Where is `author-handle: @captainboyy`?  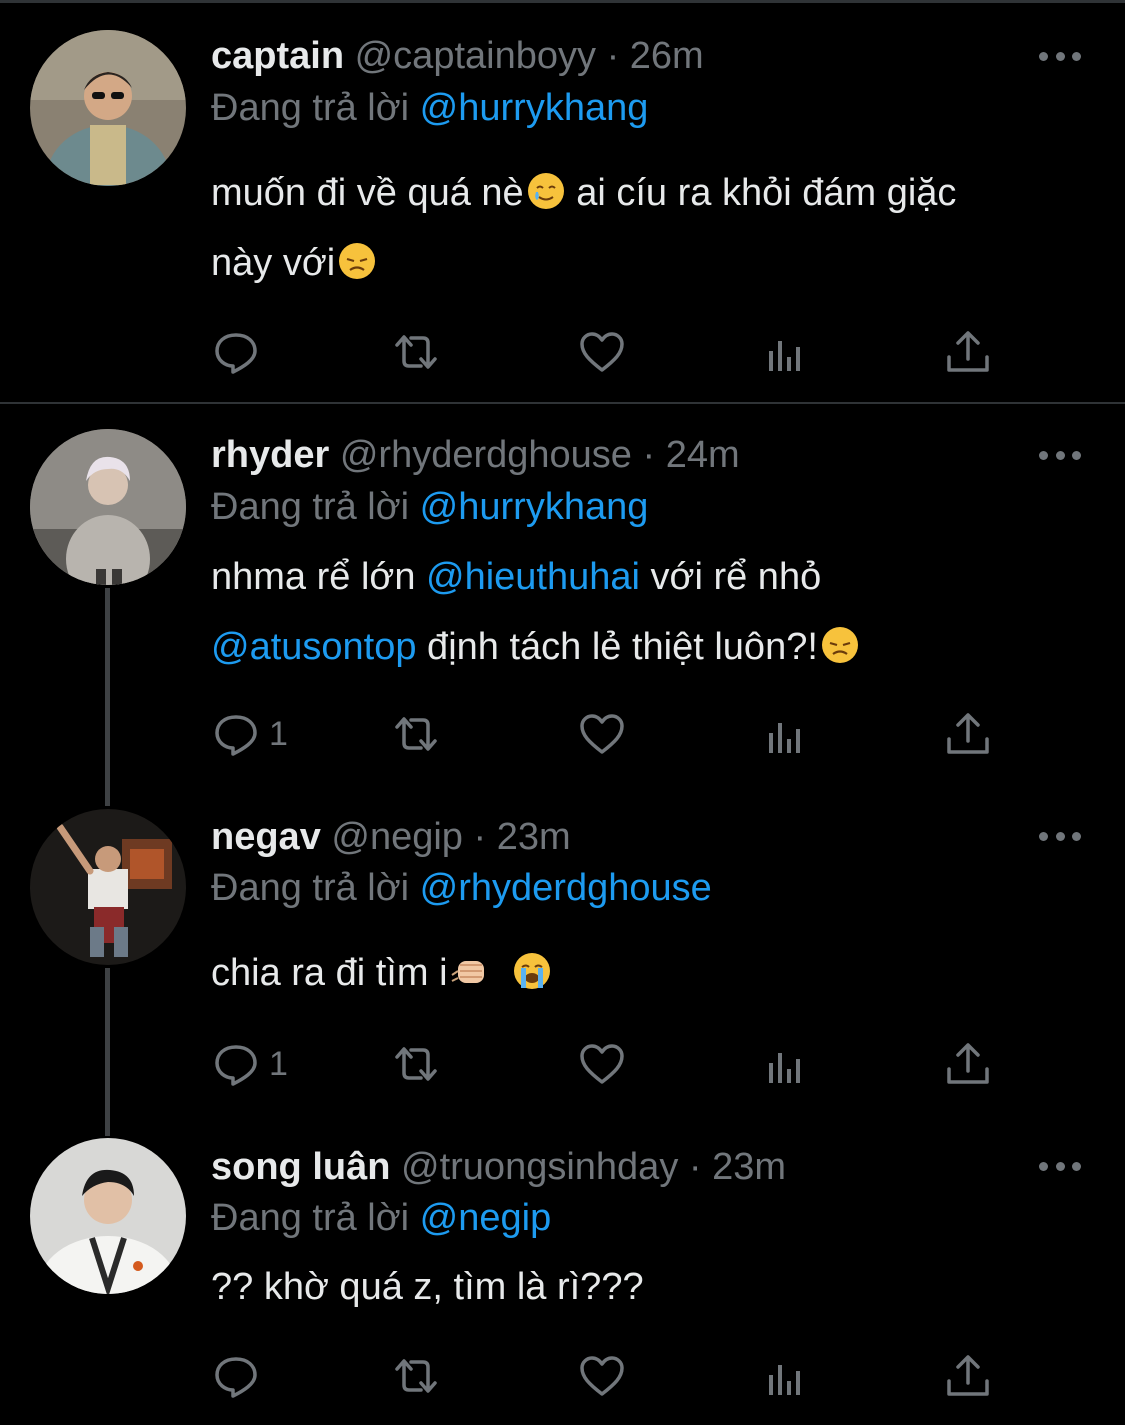 author-handle: @captainboyy is located at coordinates (475, 56).